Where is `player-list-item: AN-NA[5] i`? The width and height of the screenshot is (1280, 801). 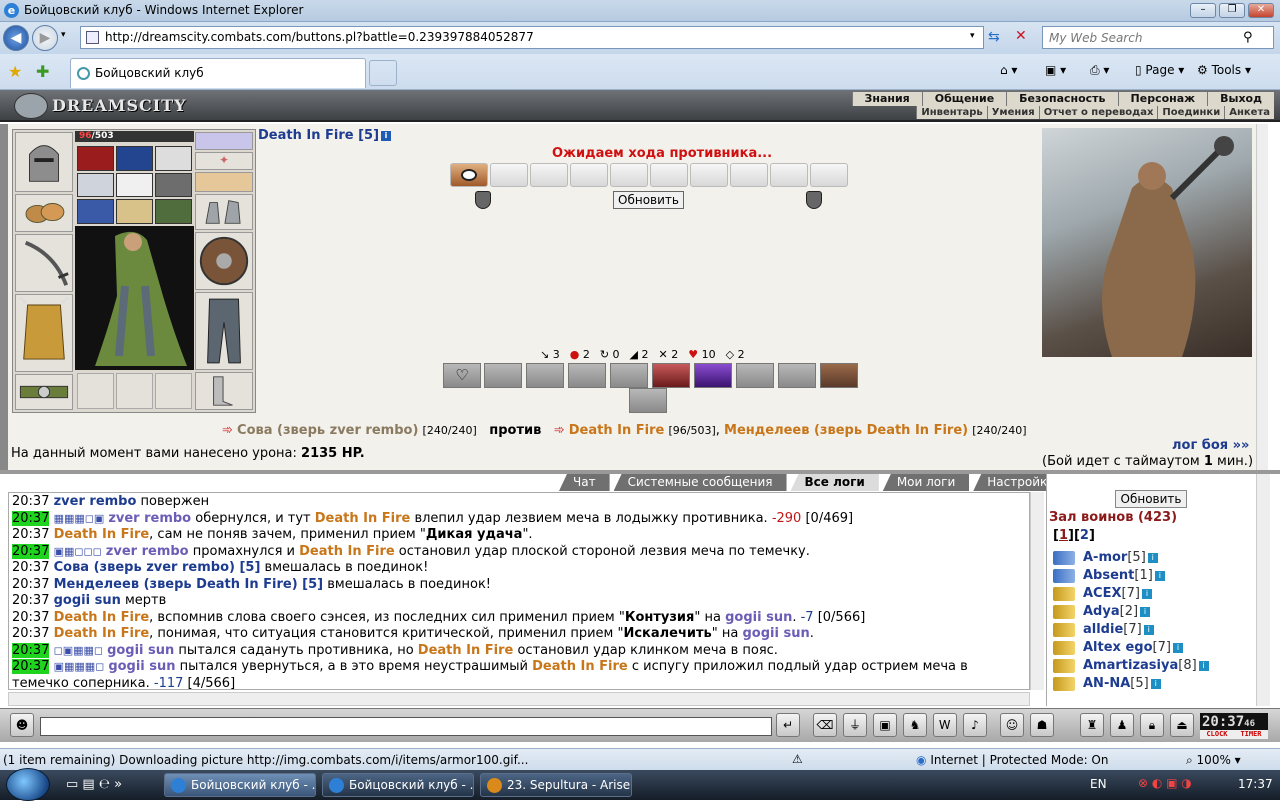 player-list-item: AN-NA[5] i is located at coordinates (1107, 683).